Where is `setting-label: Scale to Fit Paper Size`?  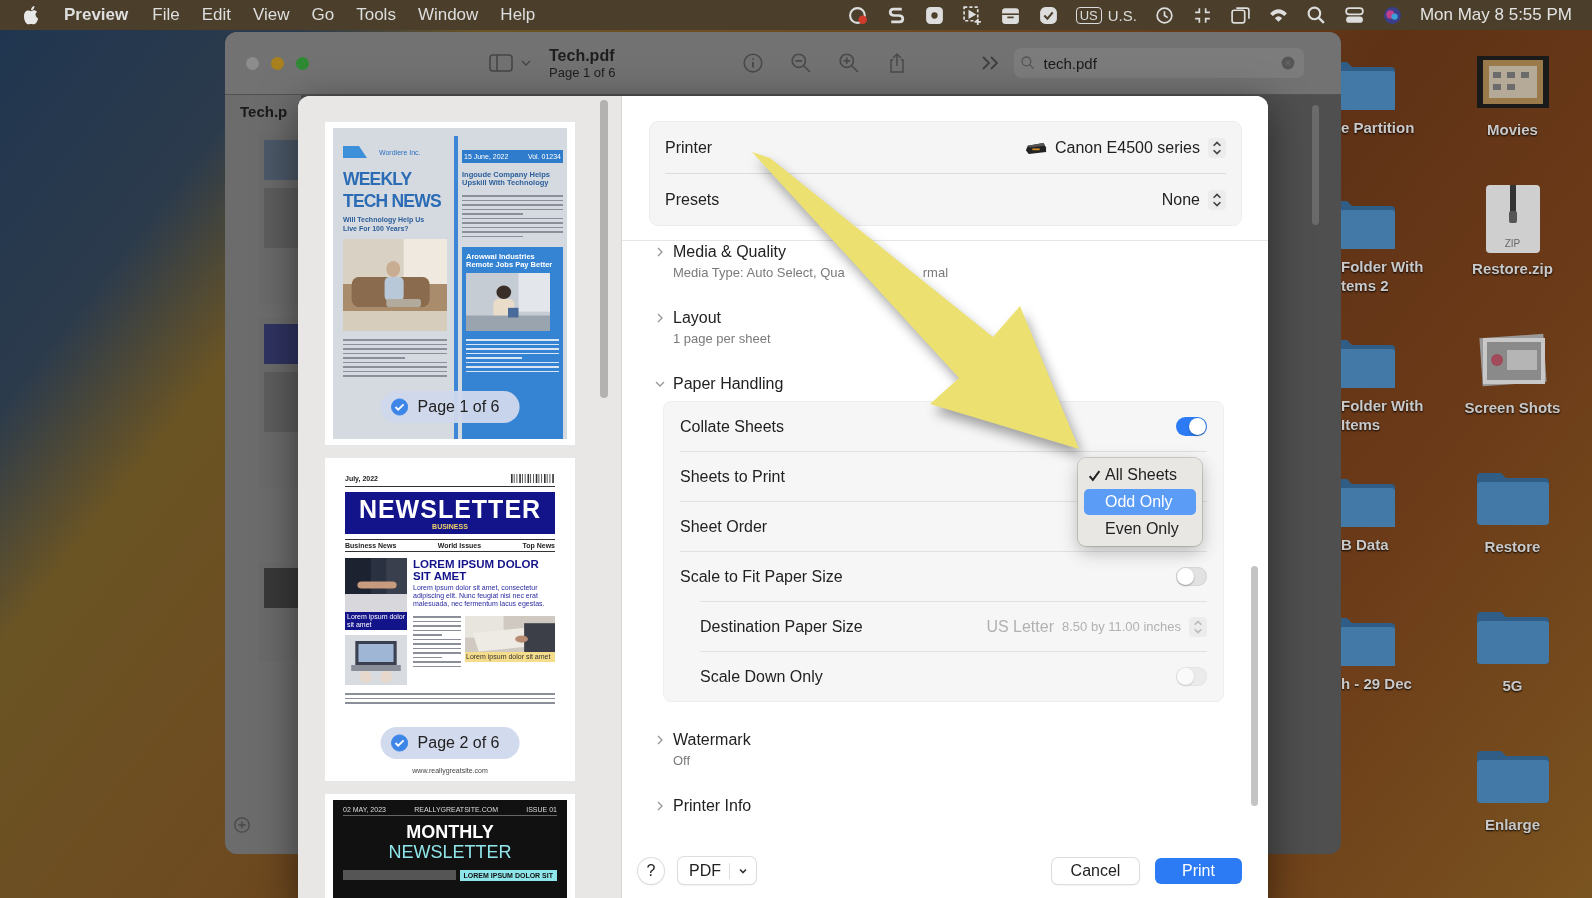
setting-label: Scale to Fit Paper Size is located at coordinates (761, 576).